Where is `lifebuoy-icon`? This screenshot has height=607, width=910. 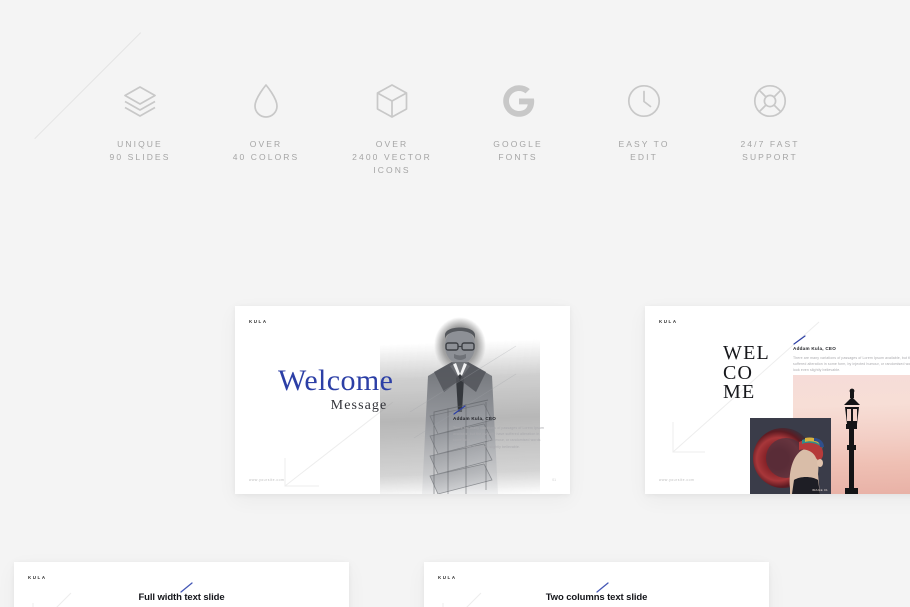
lifebuoy-icon is located at coordinates (770, 101).